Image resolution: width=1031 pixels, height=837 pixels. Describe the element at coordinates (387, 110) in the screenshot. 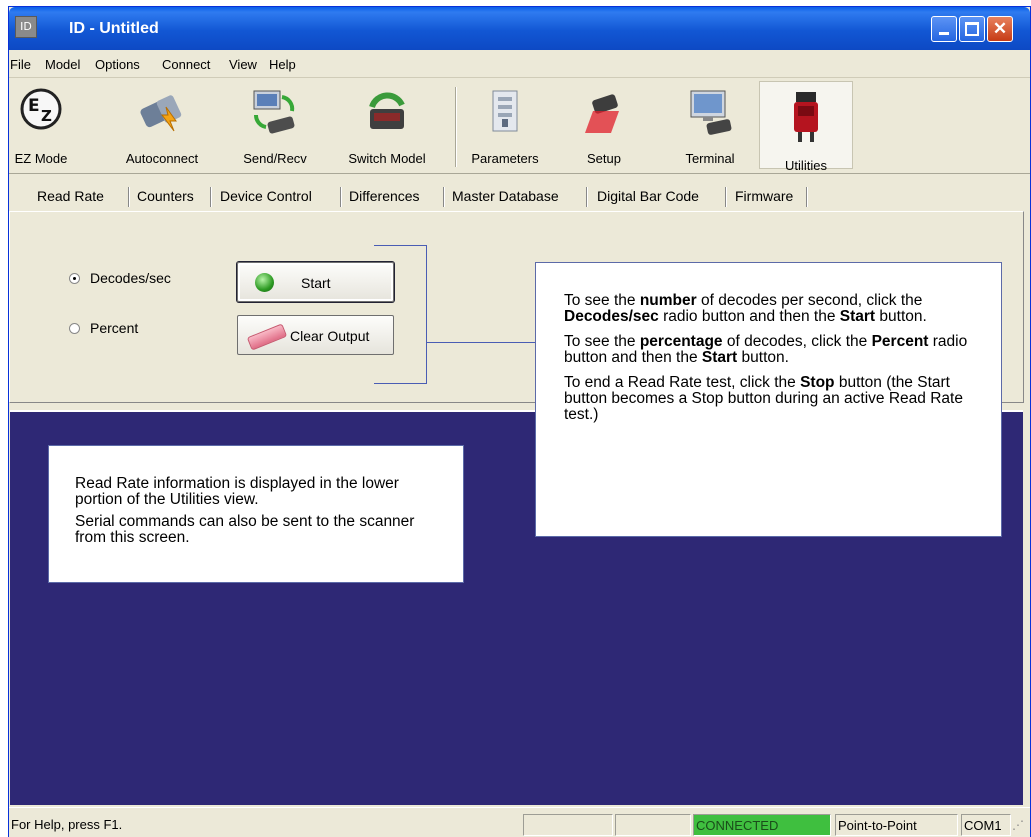

I see `switch-model-icon` at that location.